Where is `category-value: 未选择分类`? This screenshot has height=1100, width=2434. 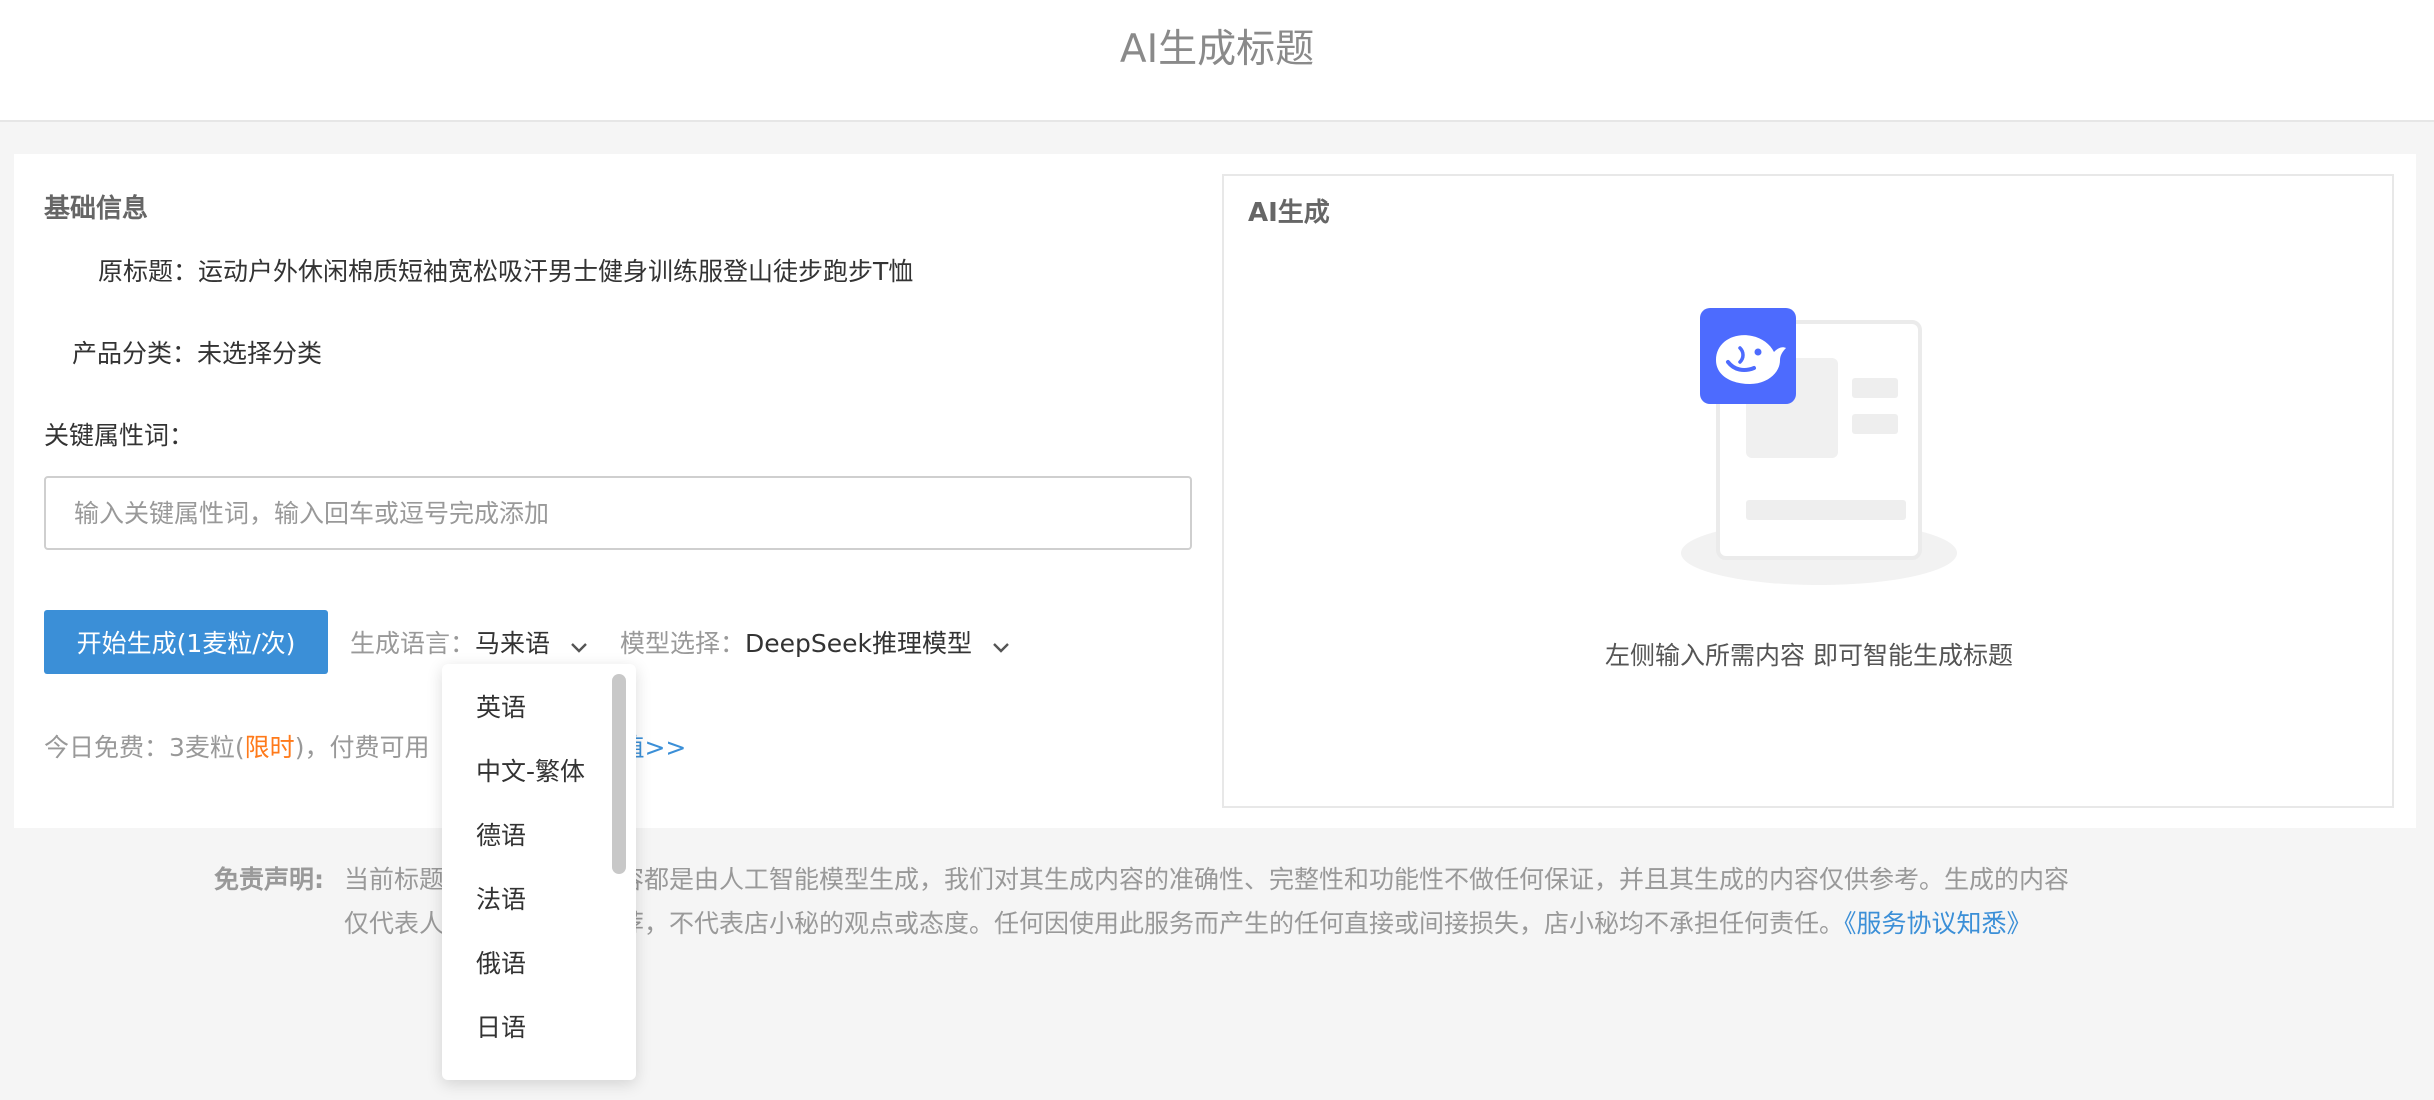
category-value: 未选择分类 is located at coordinates (260, 353).